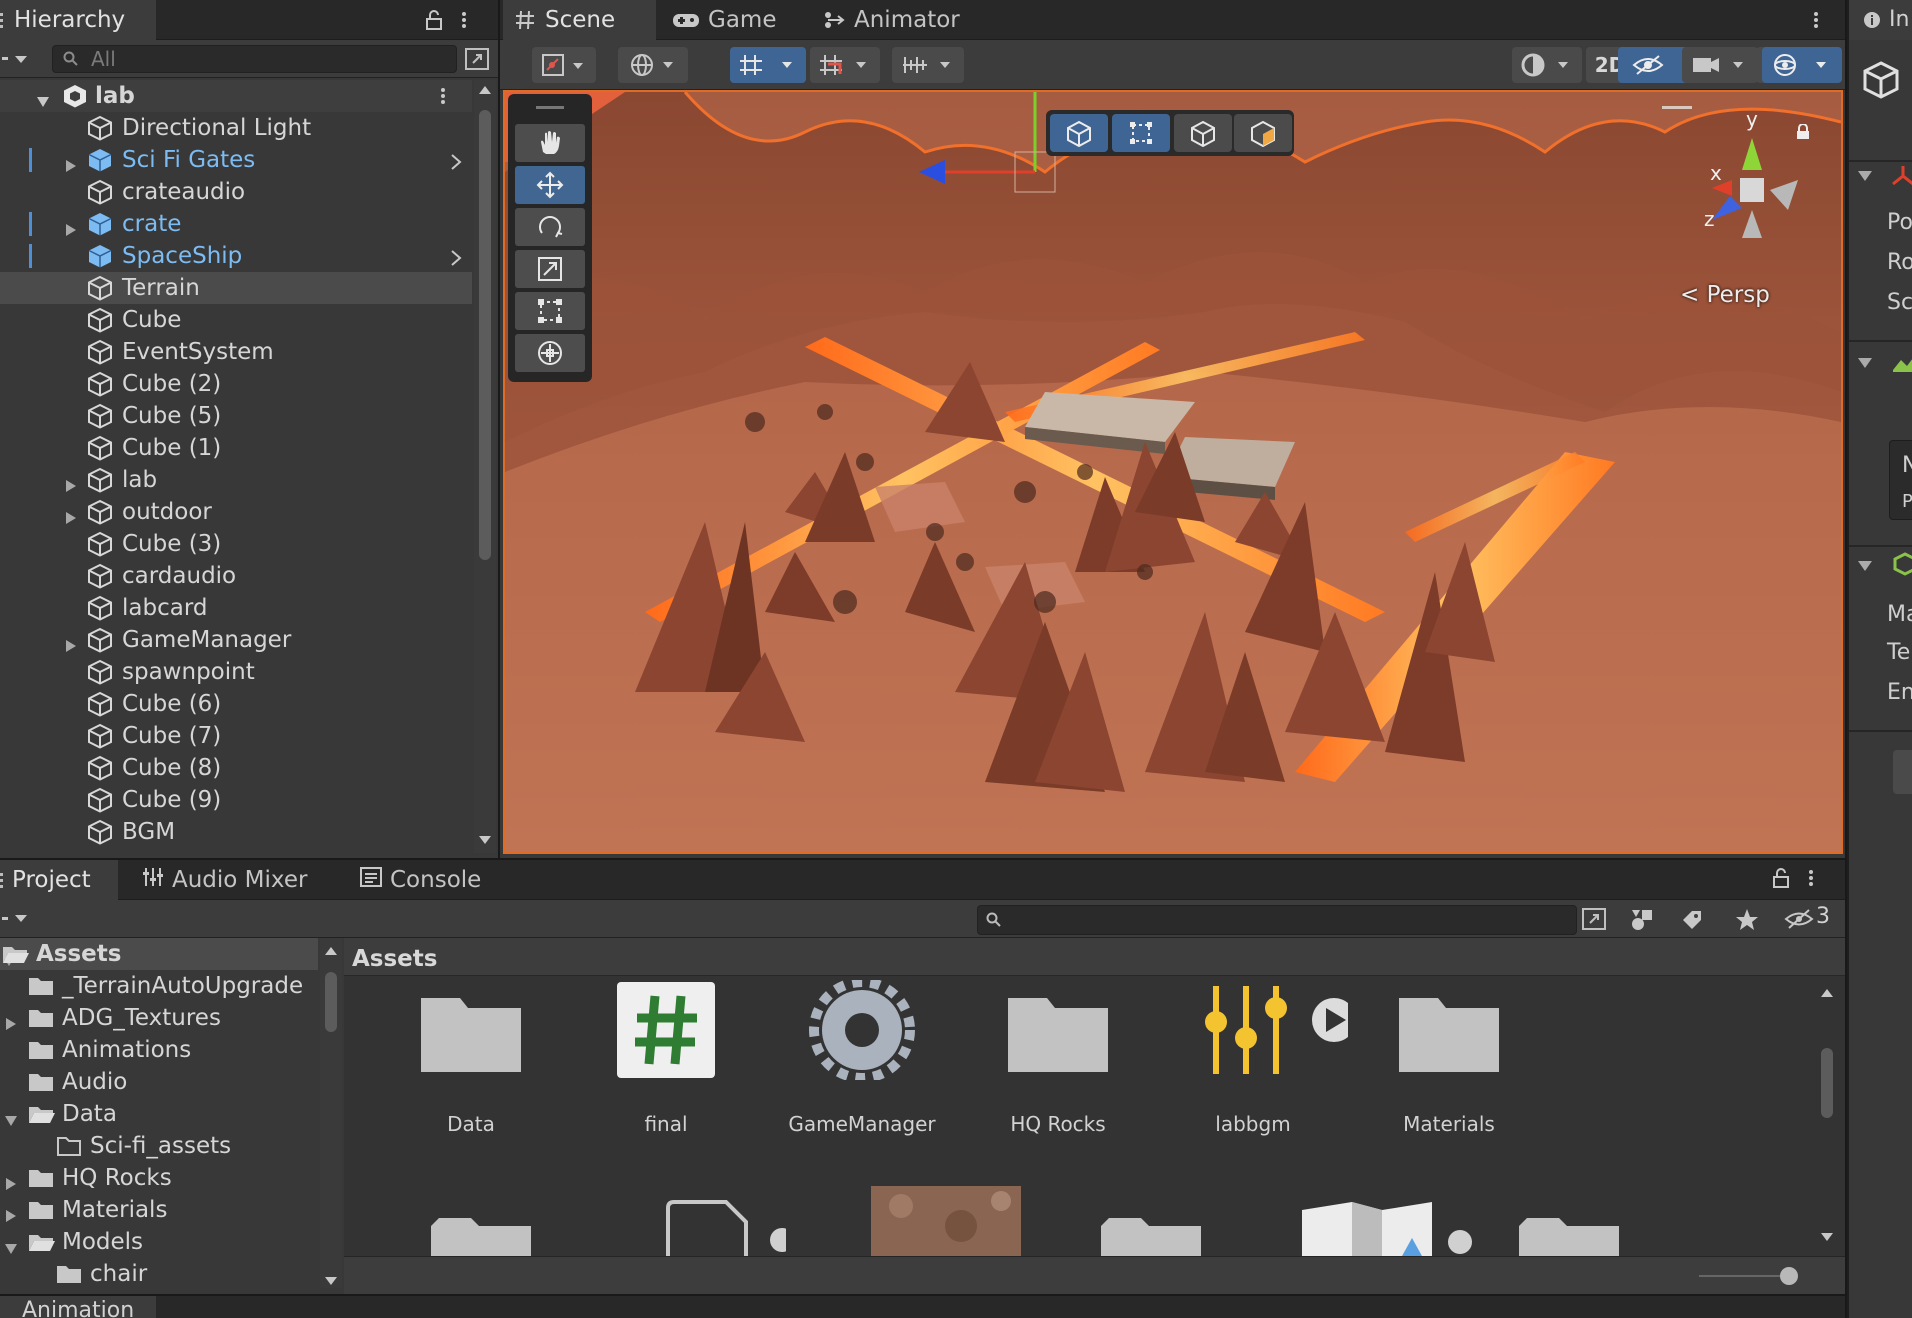 This screenshot has width=1912, height=1318. I want to click on move-tool-button, so click(550, 185).